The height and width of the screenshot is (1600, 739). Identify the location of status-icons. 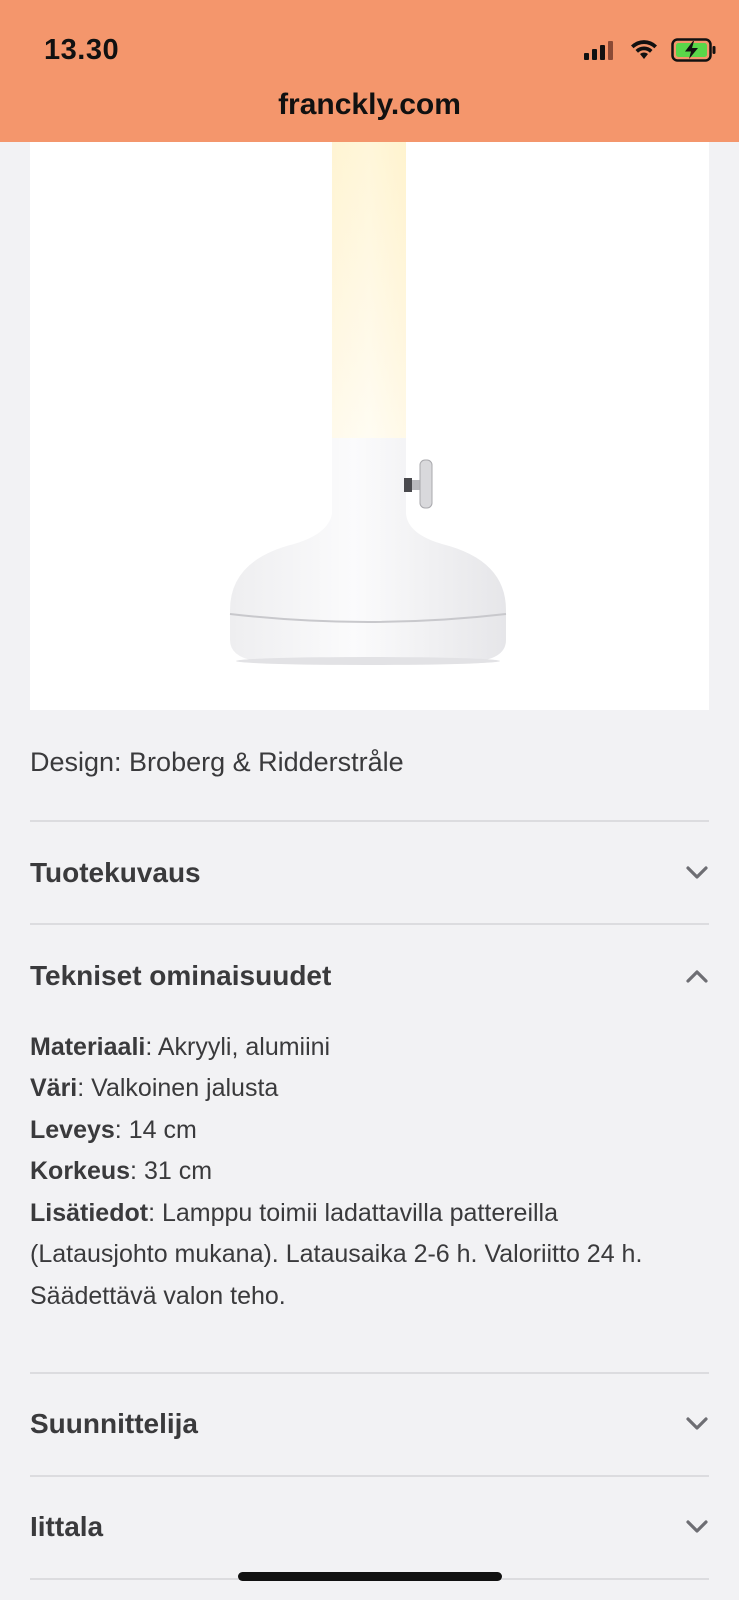
(650, 52).